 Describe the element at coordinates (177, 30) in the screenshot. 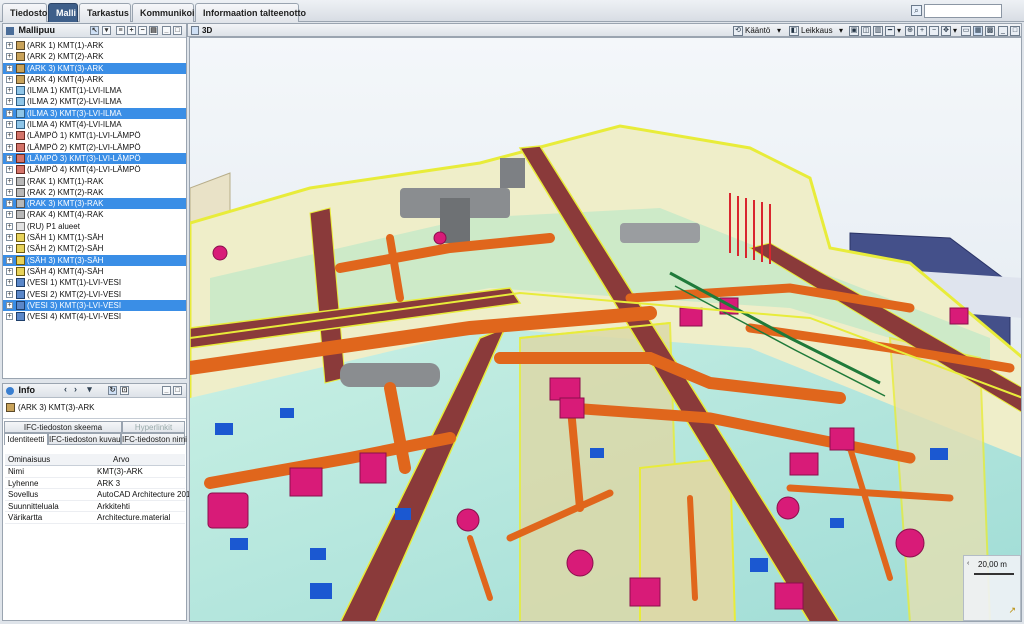

I see `panel-maximize-icon: □` at that location.